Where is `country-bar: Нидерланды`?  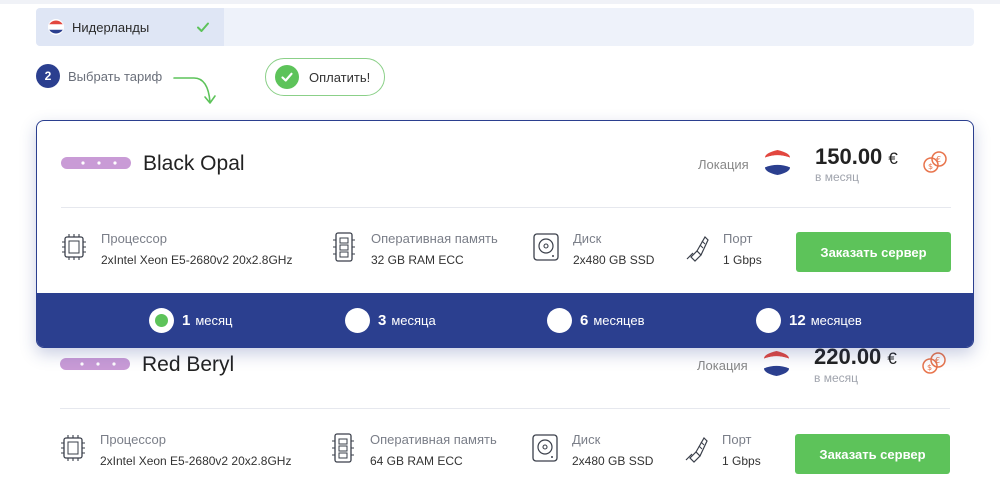 country-bar: Нидерланды is located at coordinates (505, 27).